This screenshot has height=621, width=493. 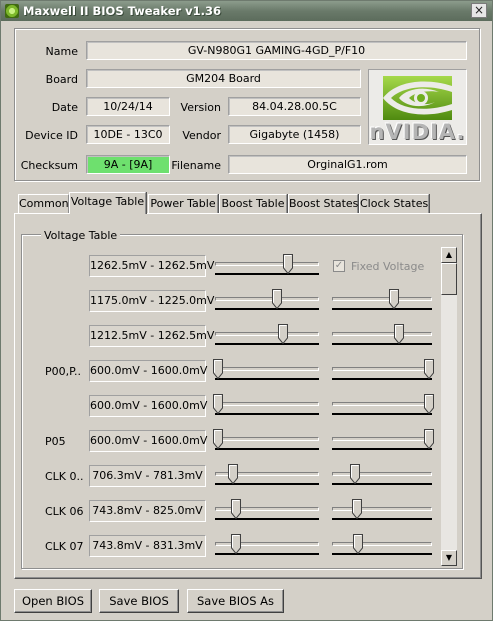 I want to click on name-field: GV-N980G1 GAMING-4GD_P/F10, so click(x=276, y=50).